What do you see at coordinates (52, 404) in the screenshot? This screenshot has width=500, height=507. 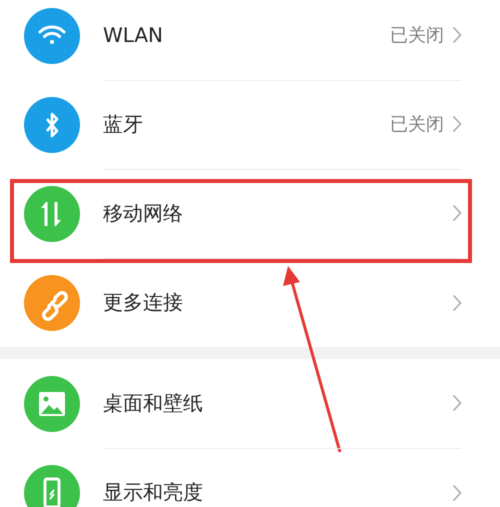 I see `picture-frame-icon` at bounding box center [52, 404].